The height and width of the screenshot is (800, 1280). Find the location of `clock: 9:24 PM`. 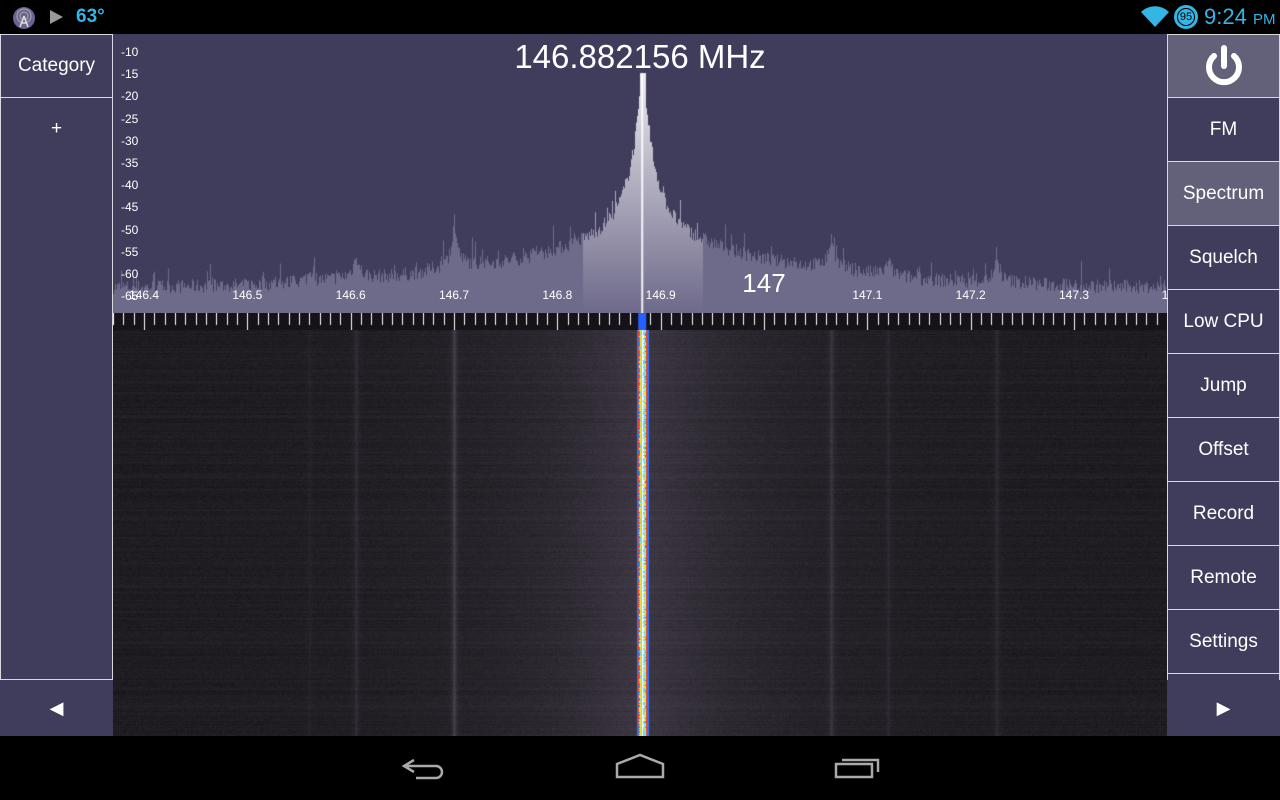

clock: 9:24 PM is located at coordinates (1239, 17).